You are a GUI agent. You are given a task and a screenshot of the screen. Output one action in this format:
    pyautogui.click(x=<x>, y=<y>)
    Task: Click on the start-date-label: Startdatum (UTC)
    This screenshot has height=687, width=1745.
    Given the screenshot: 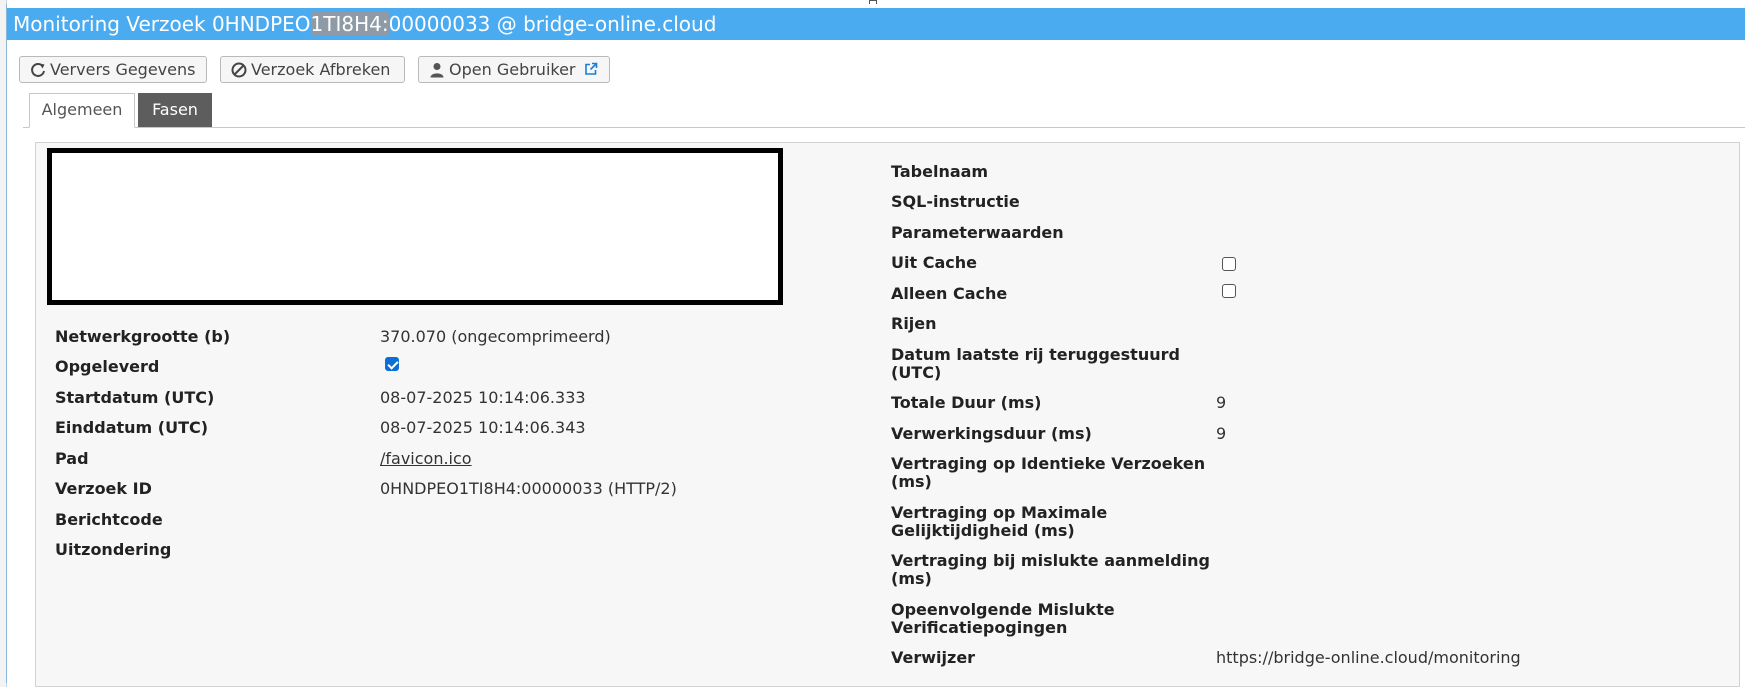 What is the action you would take?
    pyautogui.click(x=135, y=397)
    